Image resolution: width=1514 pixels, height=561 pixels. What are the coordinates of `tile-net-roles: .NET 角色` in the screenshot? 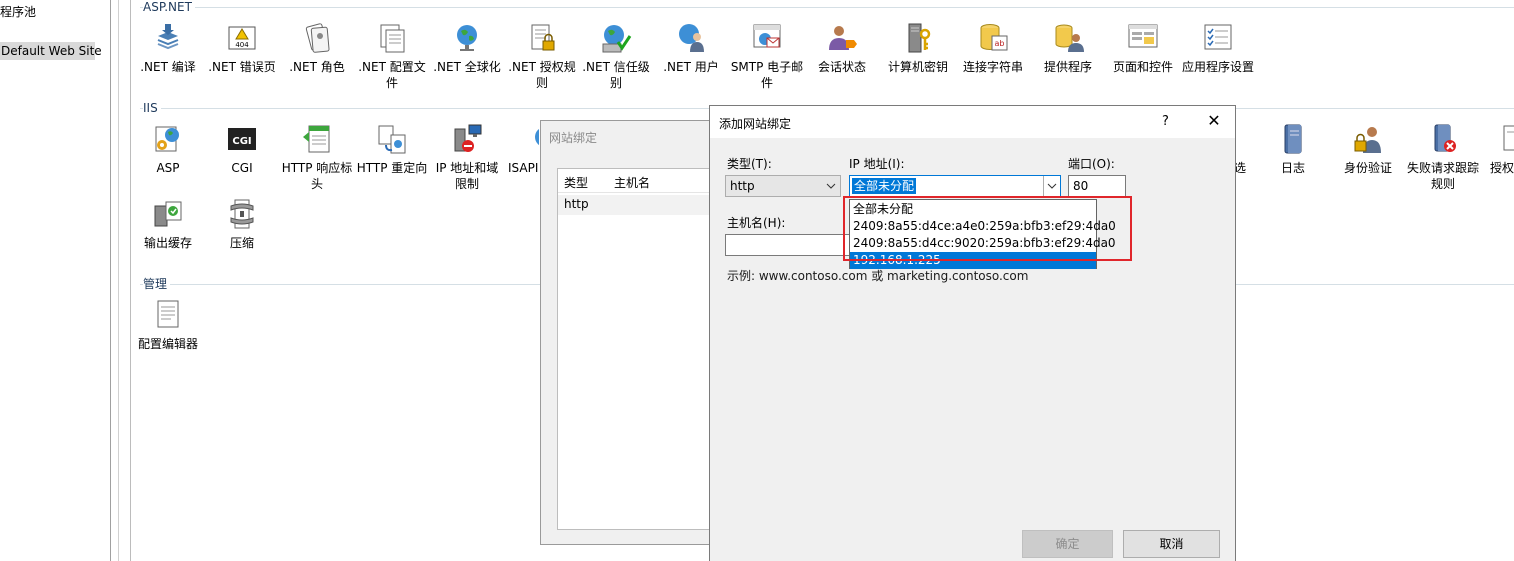 It's located at (317, 48).